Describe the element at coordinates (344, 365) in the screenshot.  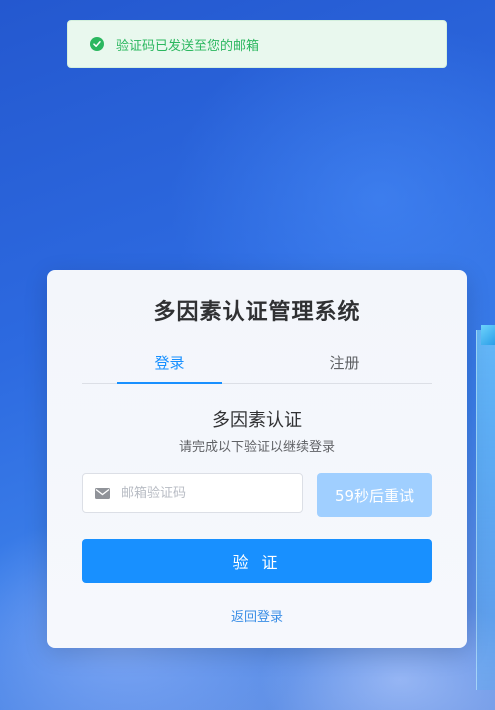
I see `tab-register: 注册` at that location.